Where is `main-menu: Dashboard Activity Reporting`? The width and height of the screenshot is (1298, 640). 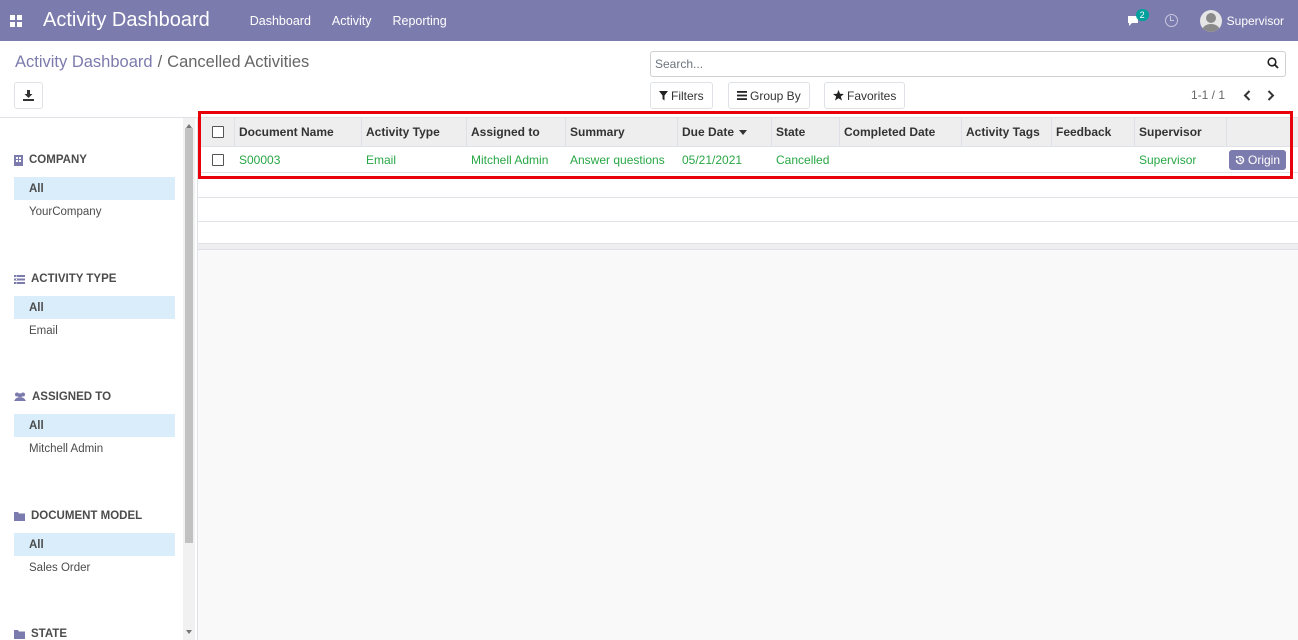
main-menu: Dashboard Activity Reporting is located at coordinates (359, 21).